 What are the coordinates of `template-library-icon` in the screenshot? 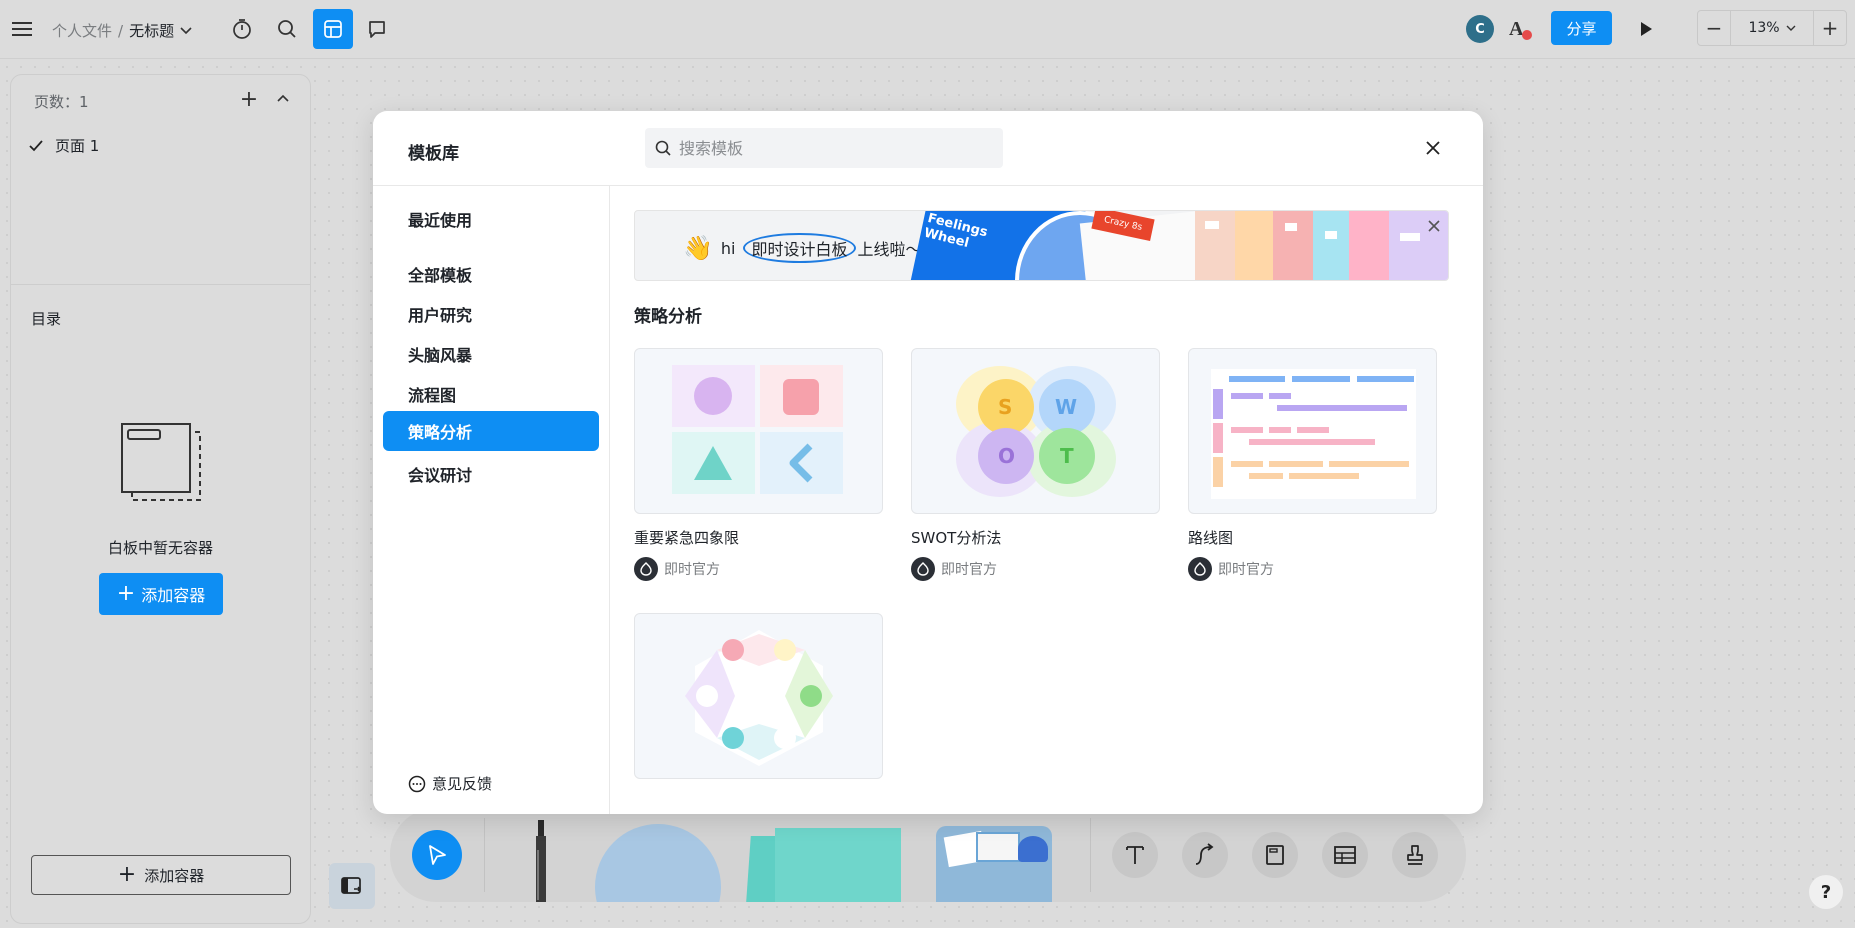 It's located at (333, 29).